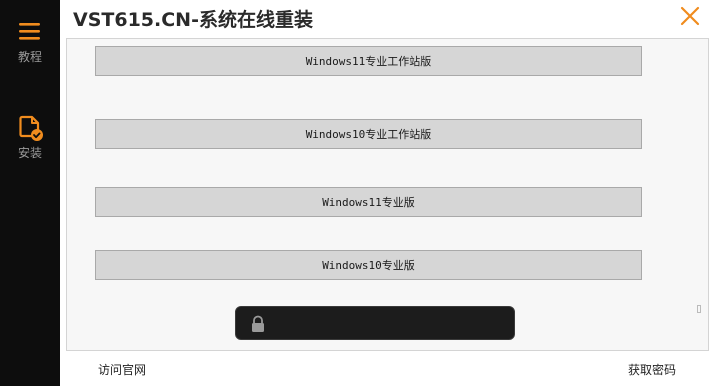 The width and height of the screenshot is (715, 386). What do you see at coordinates (122, 369) in the screenshot?
I see `visit-site-link: 访问官网` at bounding box center [122, 369].